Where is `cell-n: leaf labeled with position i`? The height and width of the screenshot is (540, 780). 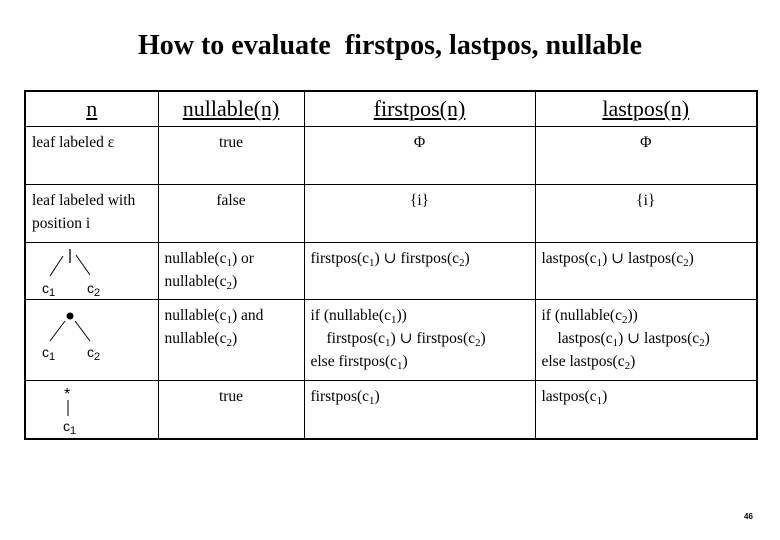
cell-n: leaf labeled with position i is located at coordinates (84, 212).